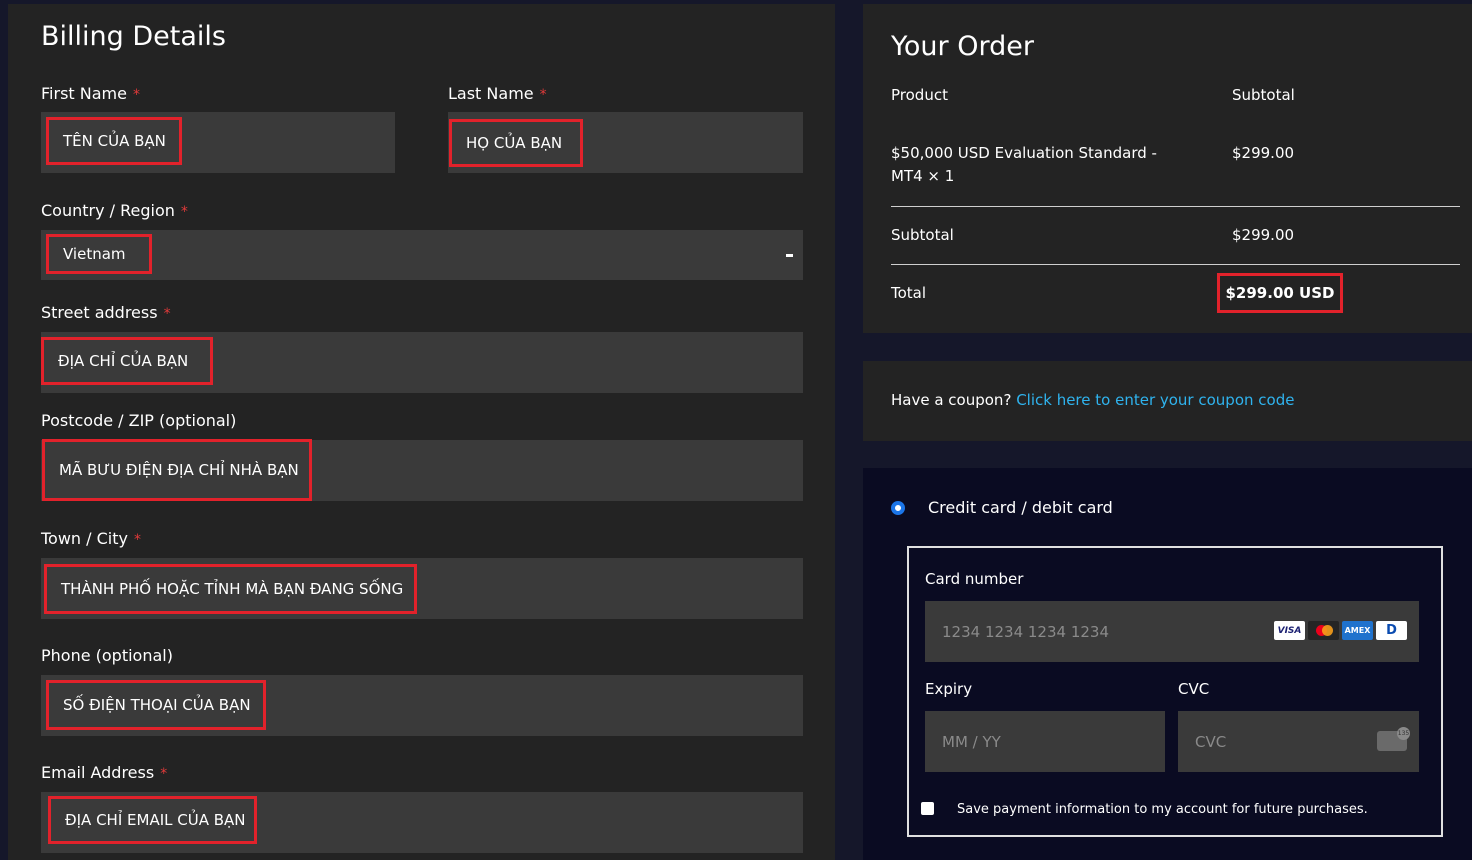 This screenshot has height=860, width=1472. What do you see at coordinates (974, 579) in the screenshot?
I see `card-number-label: Card number` at bounding box center [974, 579].